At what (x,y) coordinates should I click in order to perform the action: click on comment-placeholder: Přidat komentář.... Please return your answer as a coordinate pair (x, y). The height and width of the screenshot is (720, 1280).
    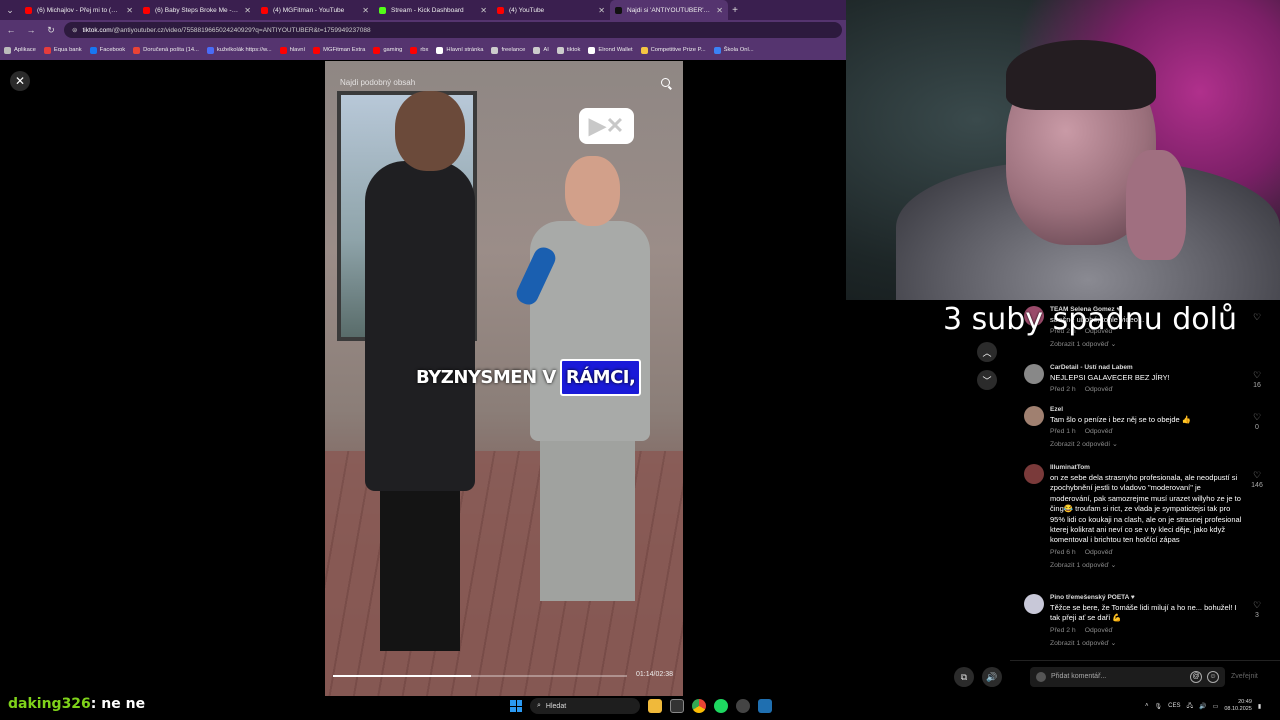
    Looking at the image, I should click on (1079, 676).